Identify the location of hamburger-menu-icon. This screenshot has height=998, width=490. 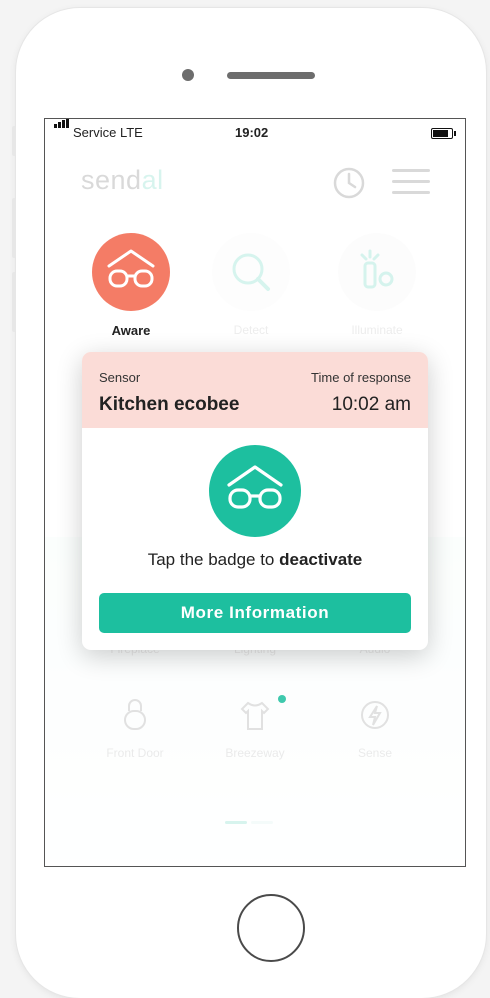
(411, 182).